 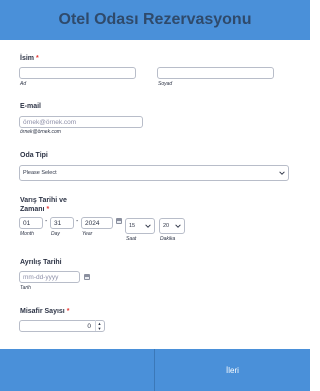 I want to click on form-header: Otel Odası Rezervasyonu, so click(x=155, y=20).